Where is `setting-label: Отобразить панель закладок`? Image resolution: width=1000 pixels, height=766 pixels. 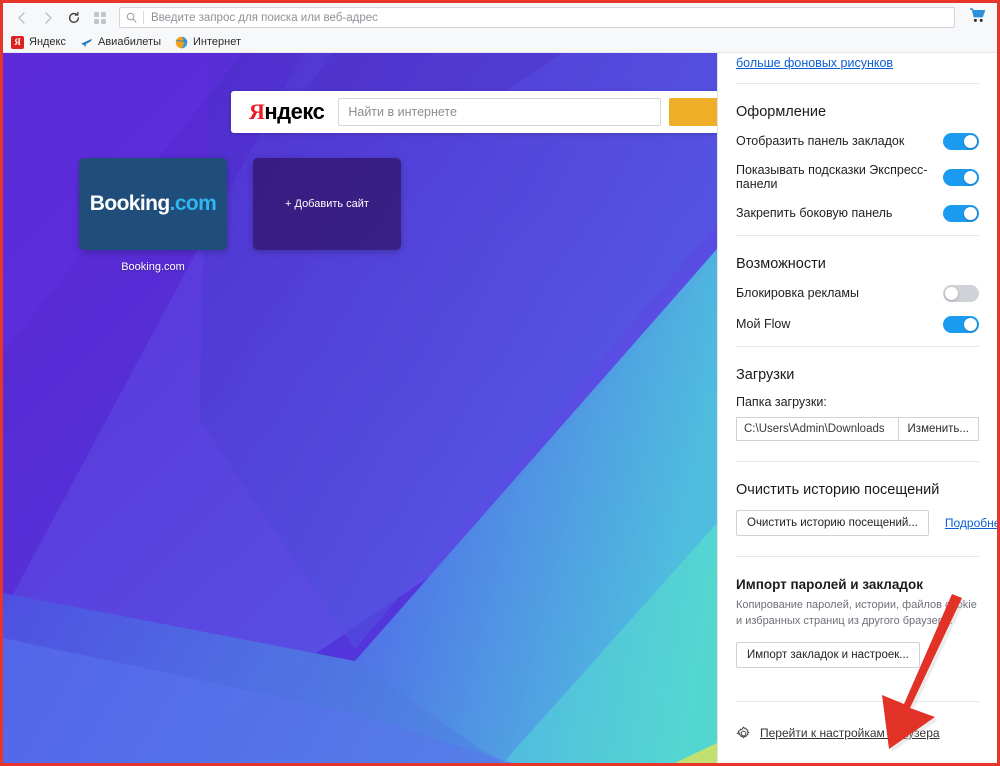 setting-label: Отобразить панель закладок is located at coordinates (820, 141).